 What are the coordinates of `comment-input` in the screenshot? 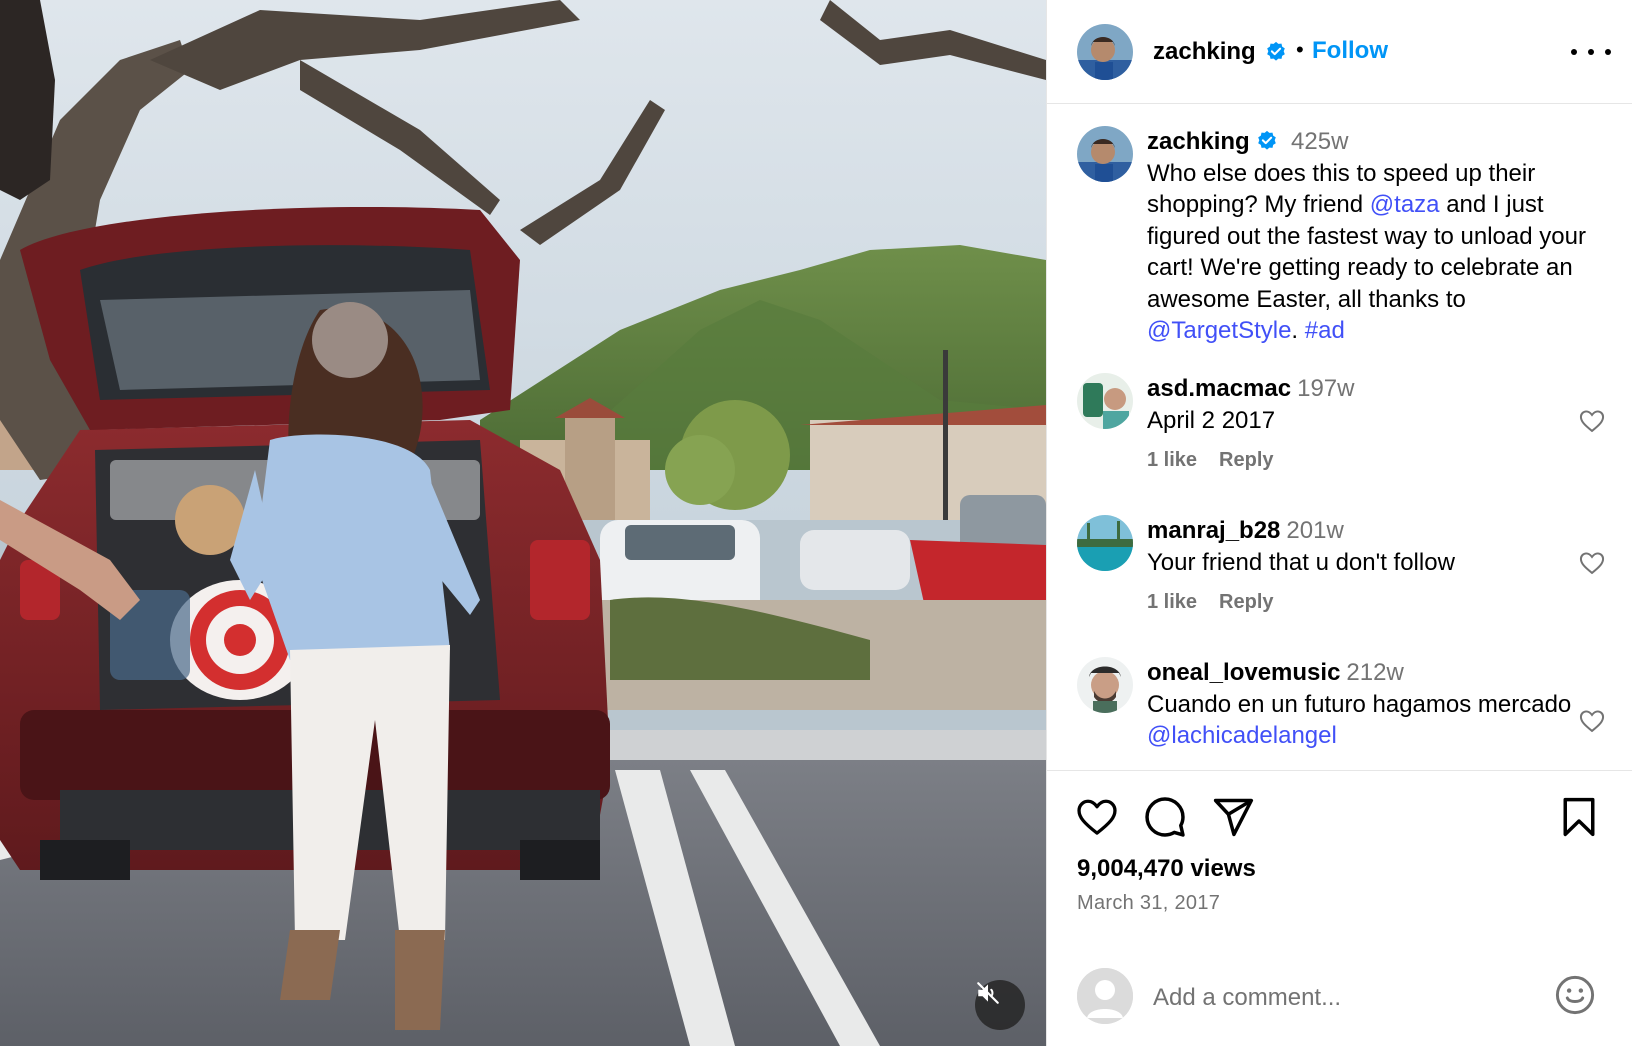 It's located at (1343, 998).